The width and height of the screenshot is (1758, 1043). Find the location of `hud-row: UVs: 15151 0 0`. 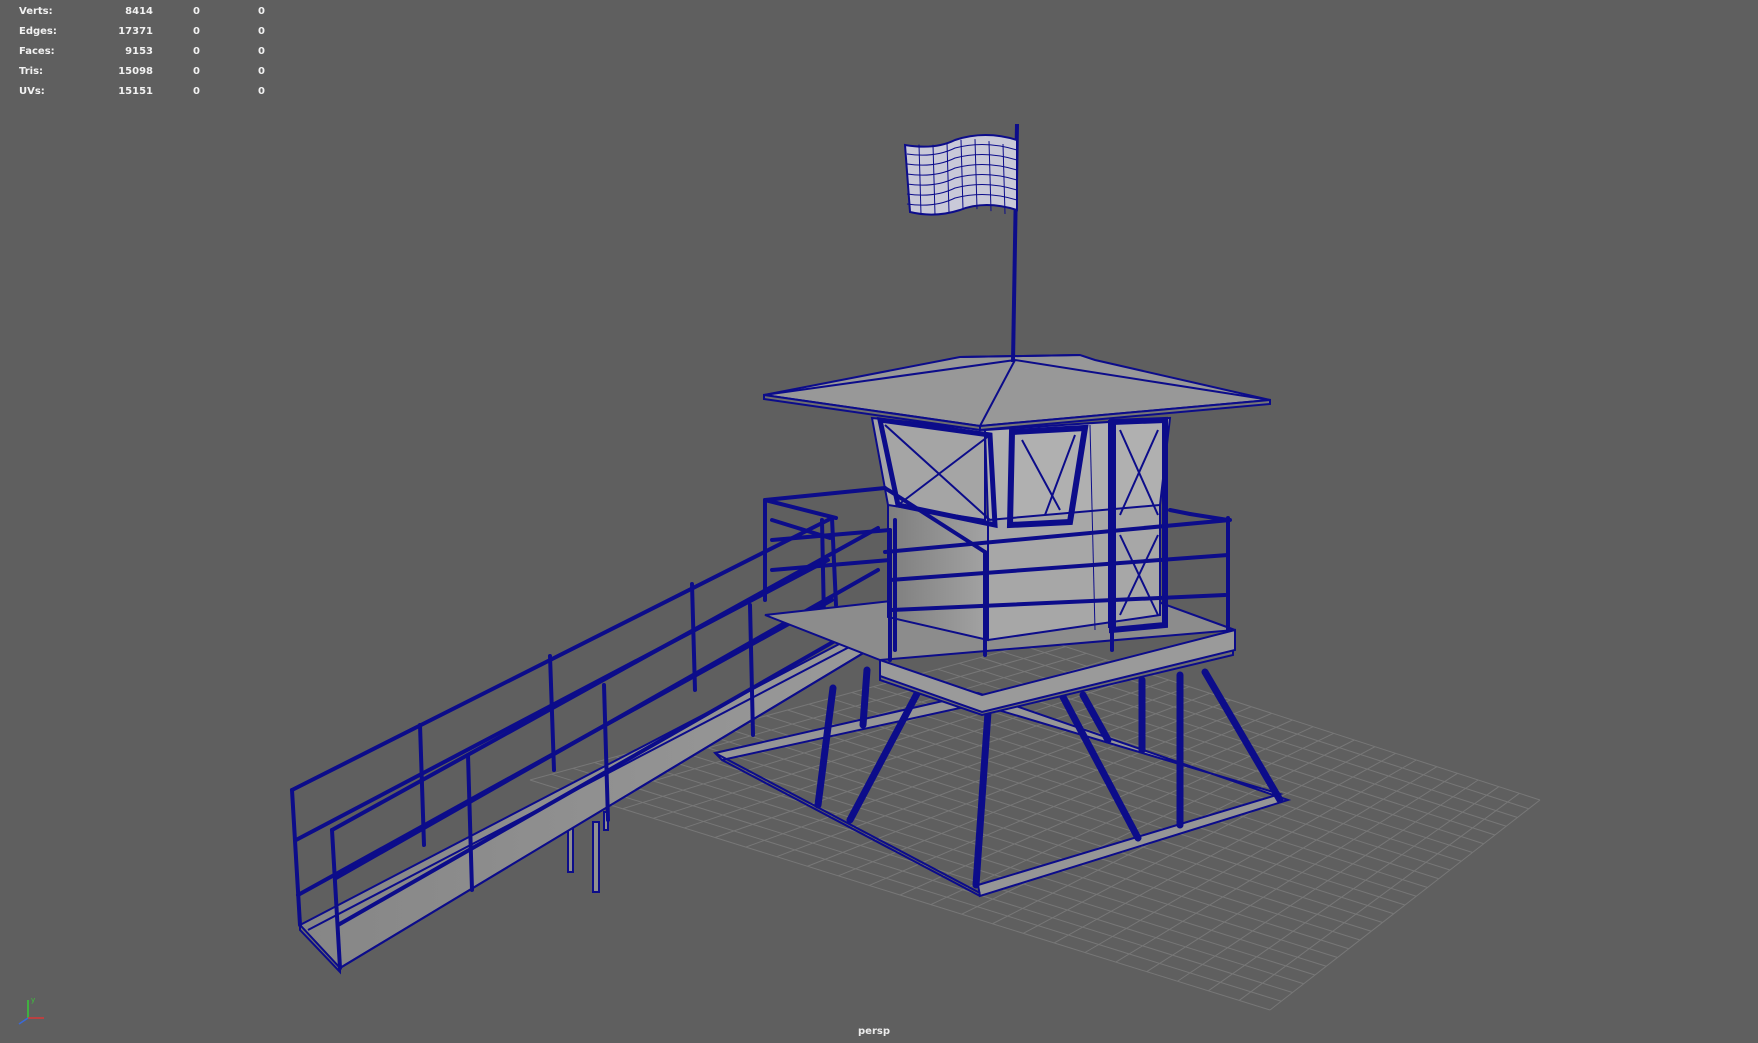

hud-row: UVs: 15151 0 0 is located at coordinates (149, 92).